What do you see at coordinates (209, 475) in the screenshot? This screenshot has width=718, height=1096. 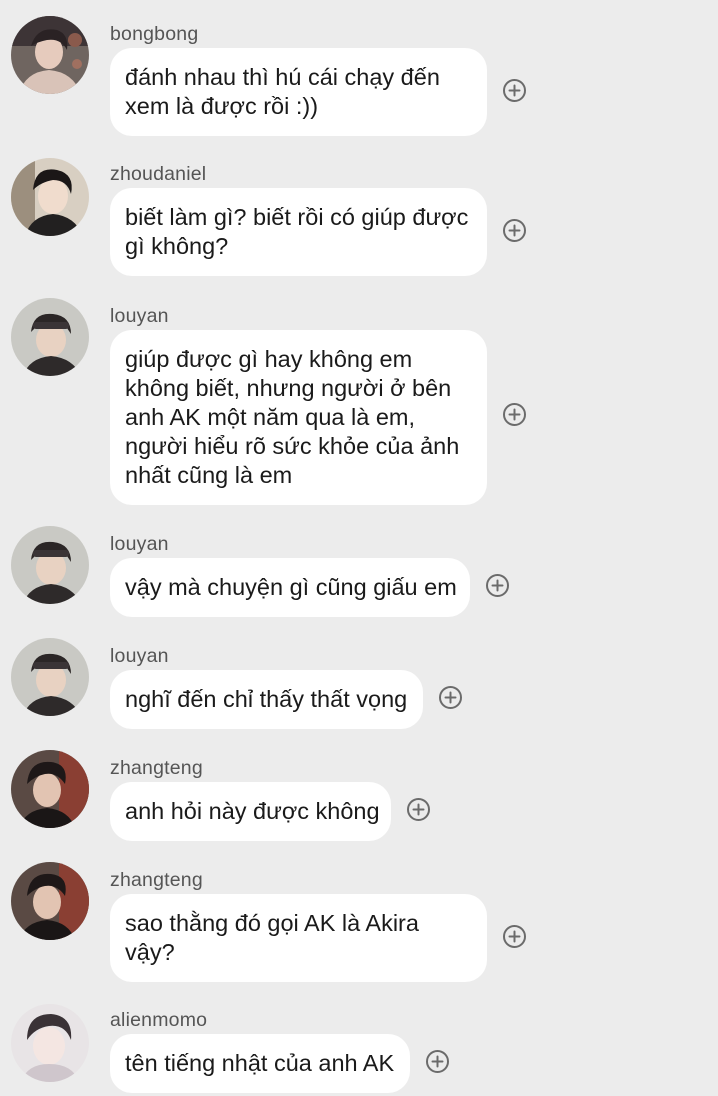 I see `message-text: nhất cũng là em` at bounding box center [209, 475].